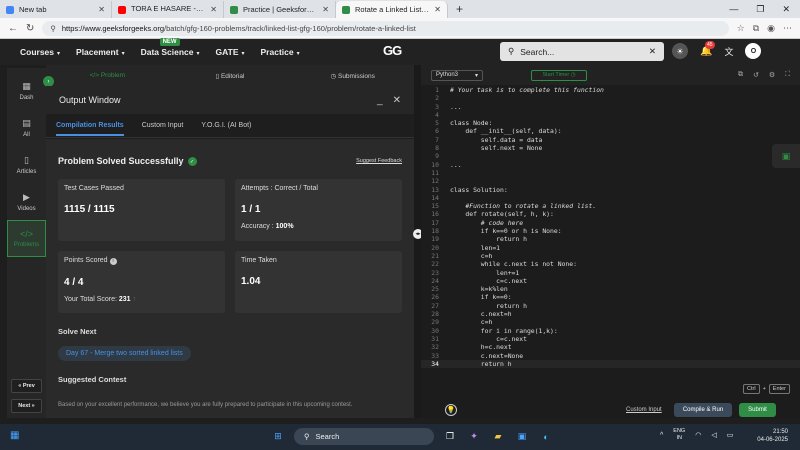 The image size is (800, 450). I want to click on nav-courses: Courses ▾, so click(40, 52).